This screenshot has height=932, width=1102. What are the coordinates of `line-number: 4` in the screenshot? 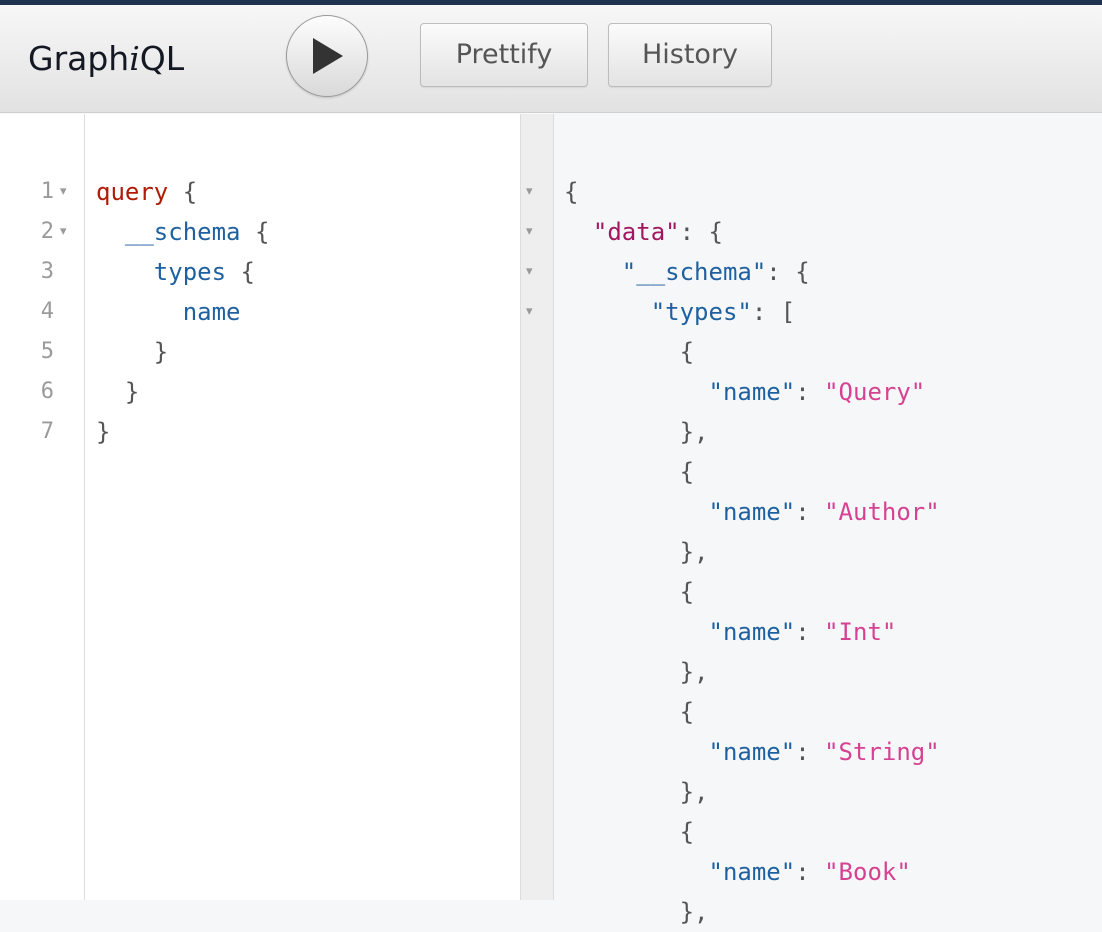 It's located at (47, 311).